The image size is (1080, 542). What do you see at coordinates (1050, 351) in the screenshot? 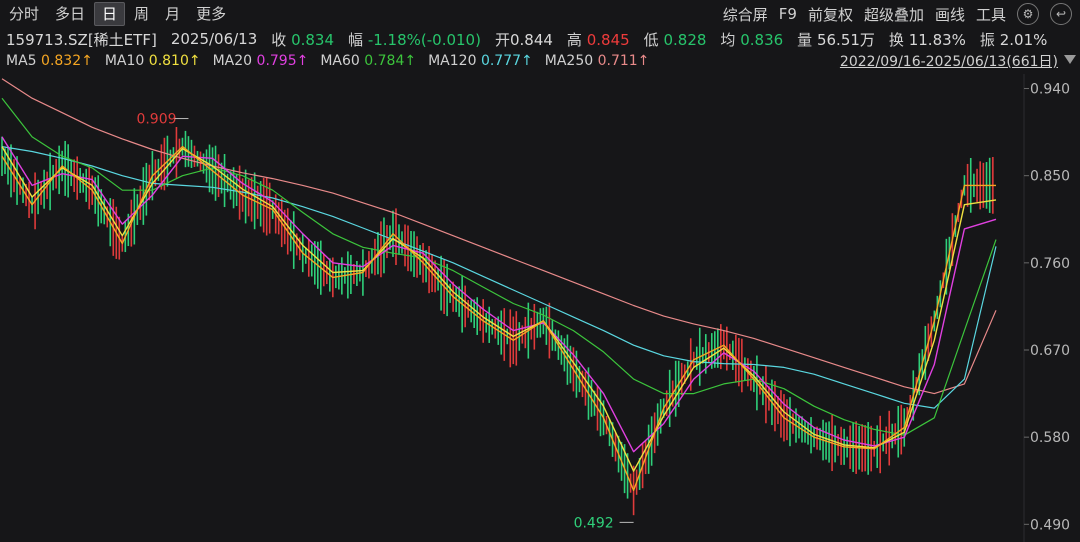
I see `y-tick-label: 0.670` at bounding box center [1050, 351].